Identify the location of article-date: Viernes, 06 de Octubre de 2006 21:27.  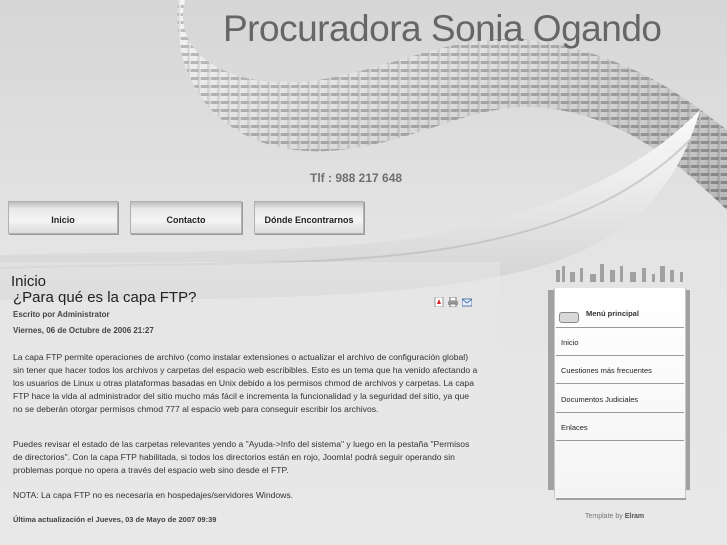
(83, 330).